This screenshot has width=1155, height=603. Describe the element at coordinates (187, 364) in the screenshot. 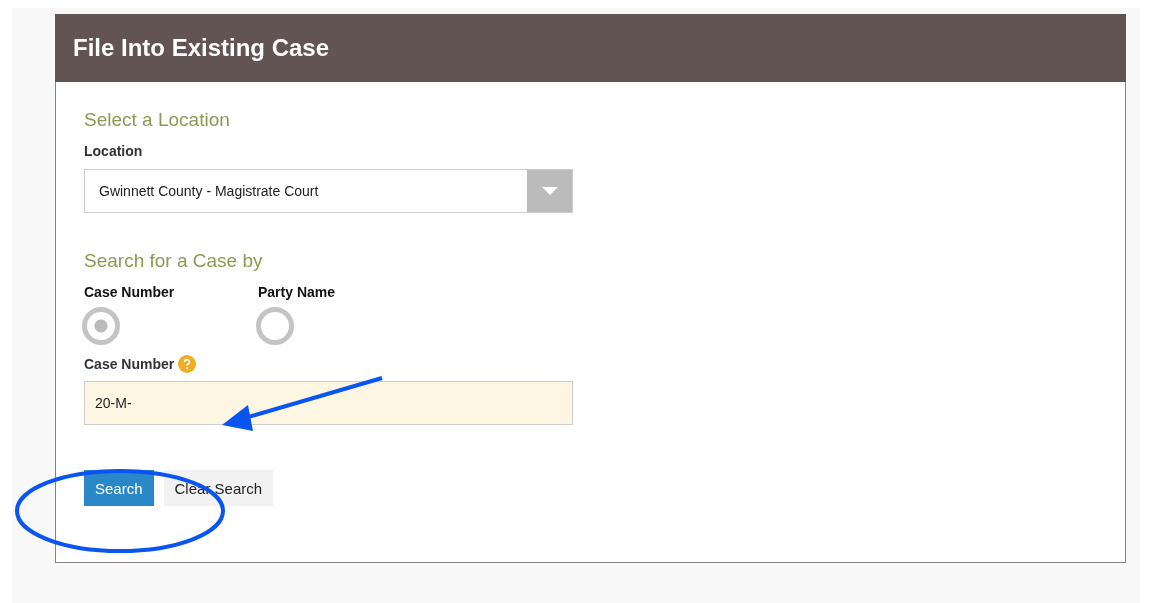

I see `help-icon` at that location.